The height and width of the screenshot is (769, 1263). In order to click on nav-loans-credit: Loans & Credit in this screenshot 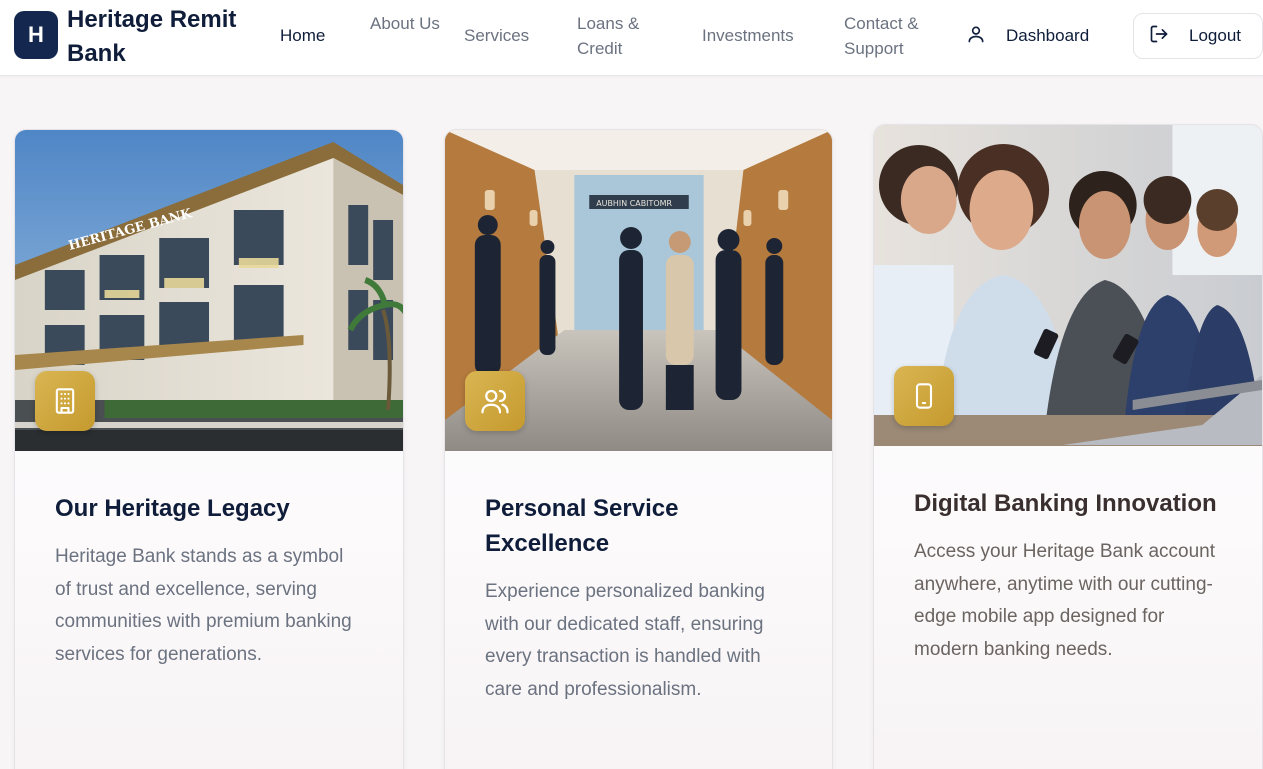, I will do `click(622, 36)`.